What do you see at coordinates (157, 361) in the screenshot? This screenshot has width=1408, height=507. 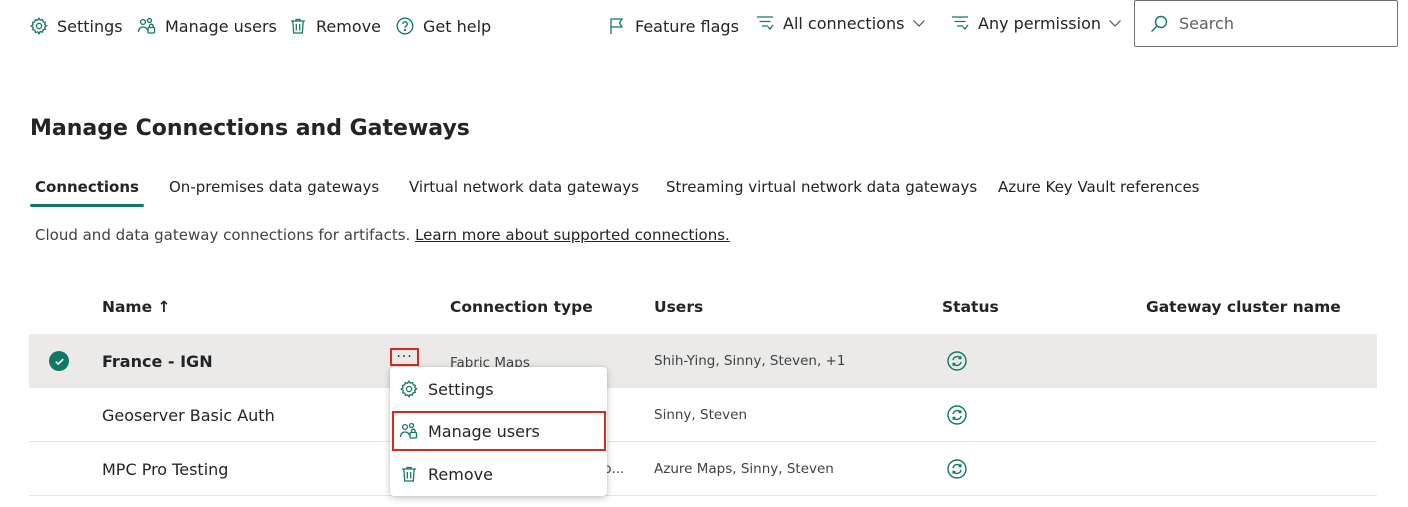 I see `connection-name: France - IGN` at bounding box center [157, 361].